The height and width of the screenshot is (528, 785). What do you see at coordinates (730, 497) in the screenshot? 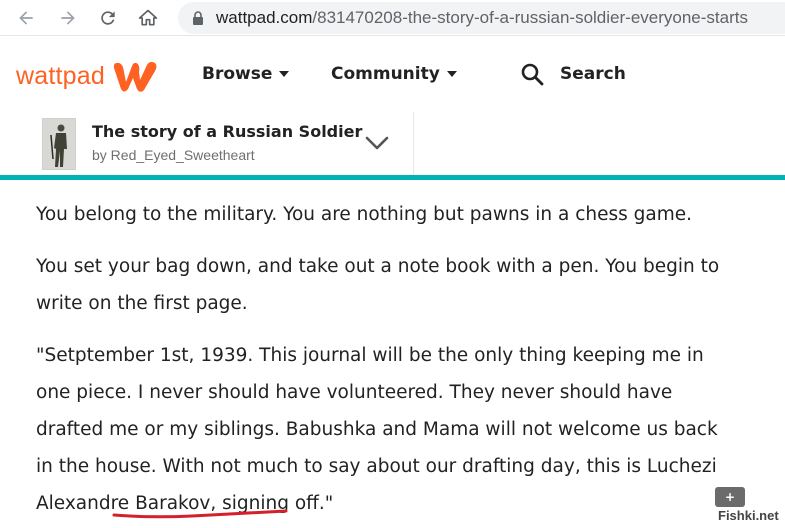
I see `expand-button: +` at bounding box center [730, 497].